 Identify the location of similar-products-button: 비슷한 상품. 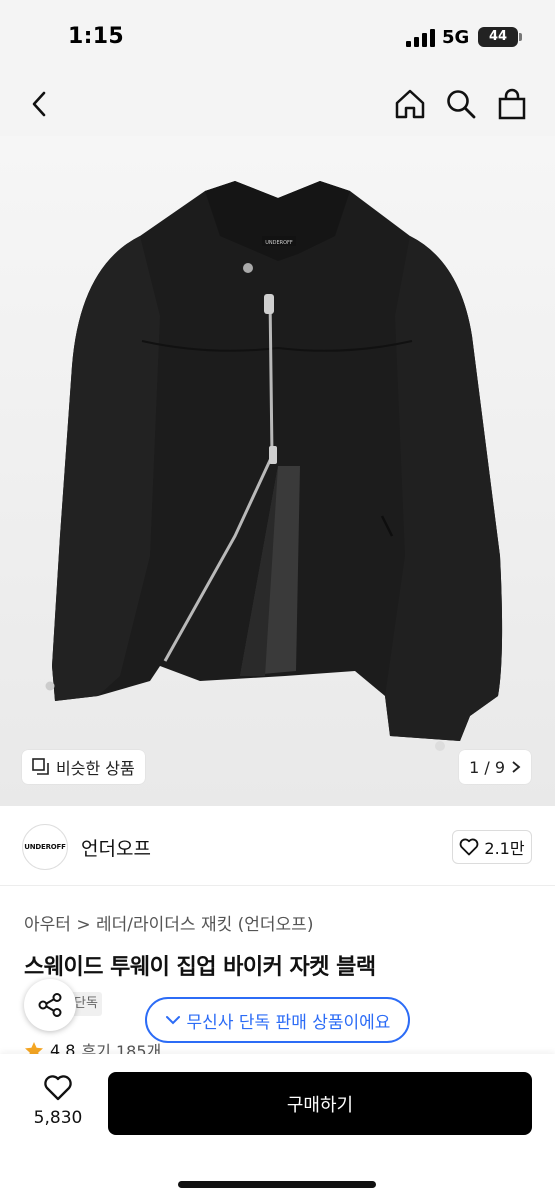
(83, 767).